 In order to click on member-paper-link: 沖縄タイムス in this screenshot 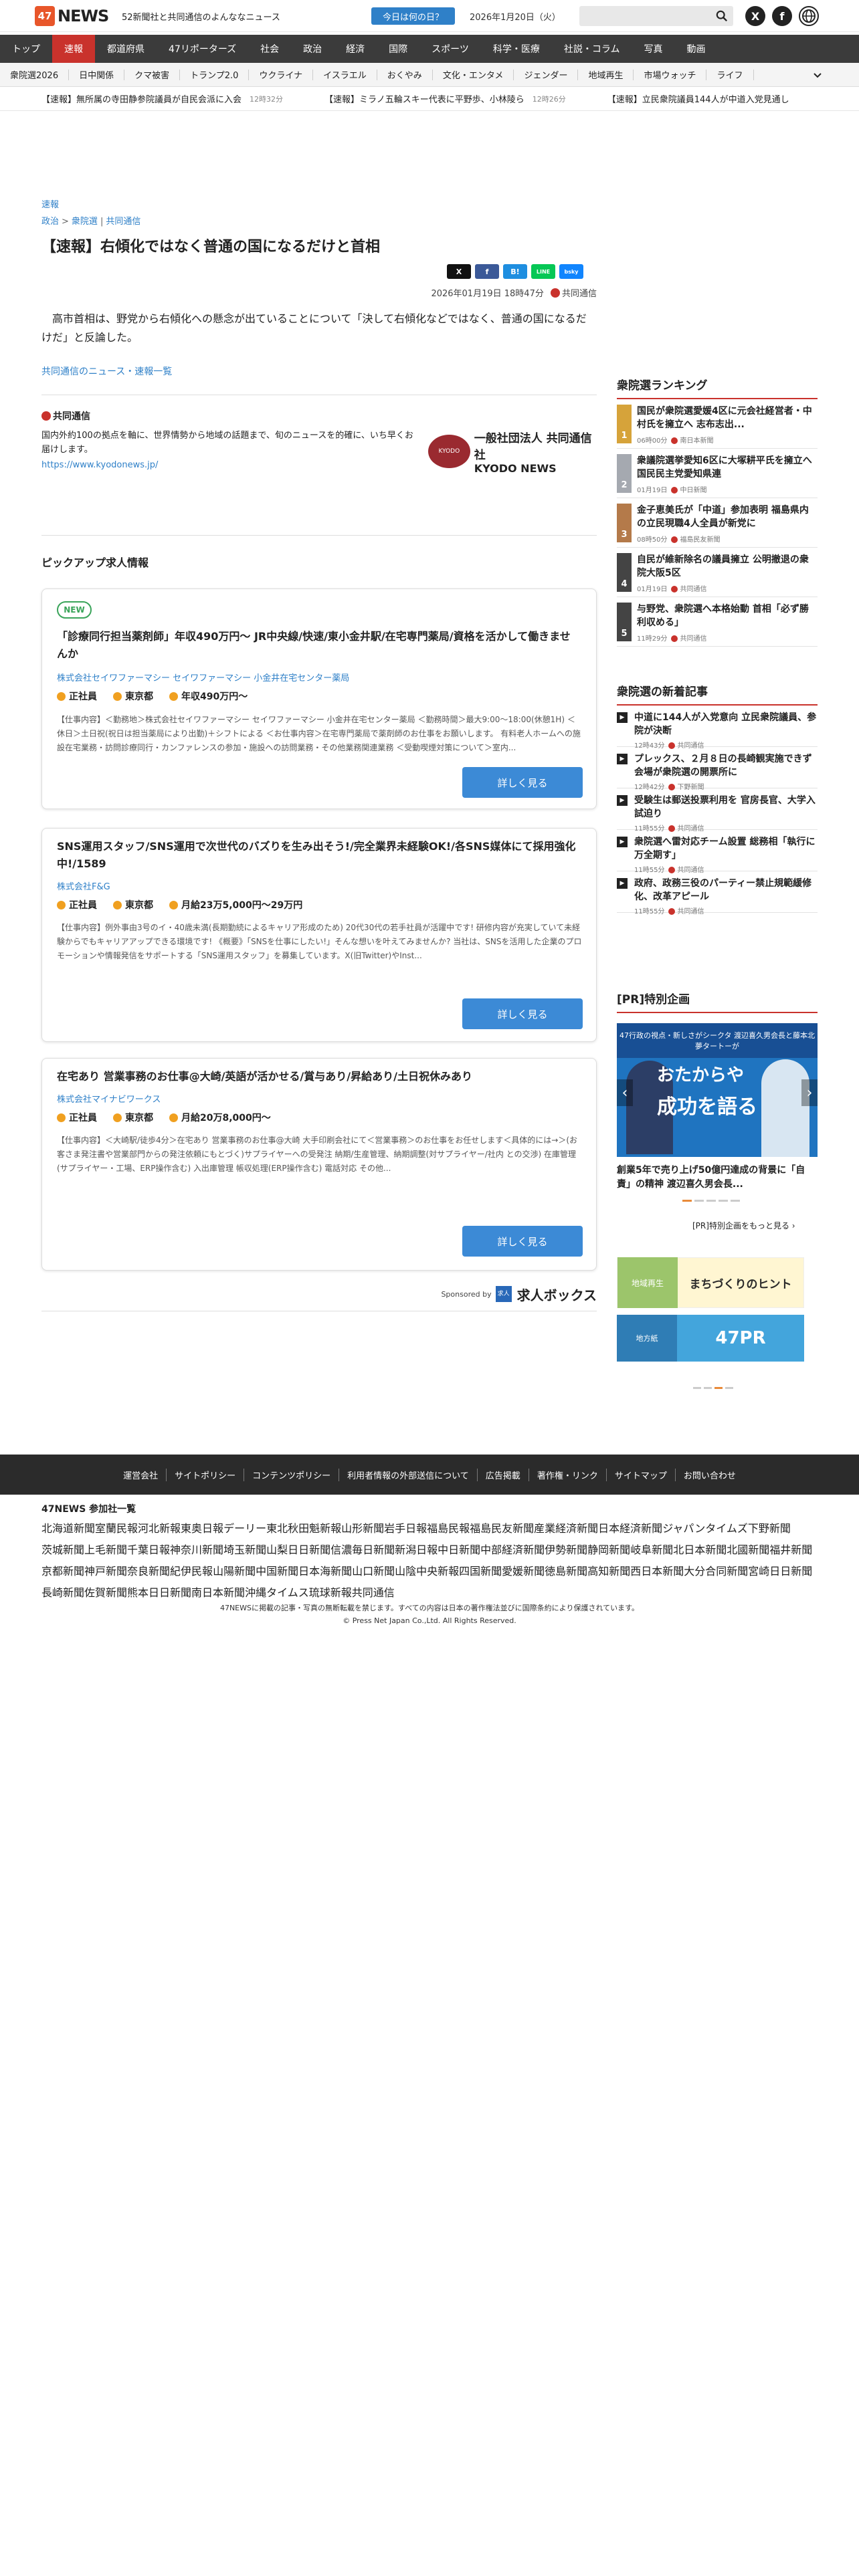, I will do `click(277, 1592)`.